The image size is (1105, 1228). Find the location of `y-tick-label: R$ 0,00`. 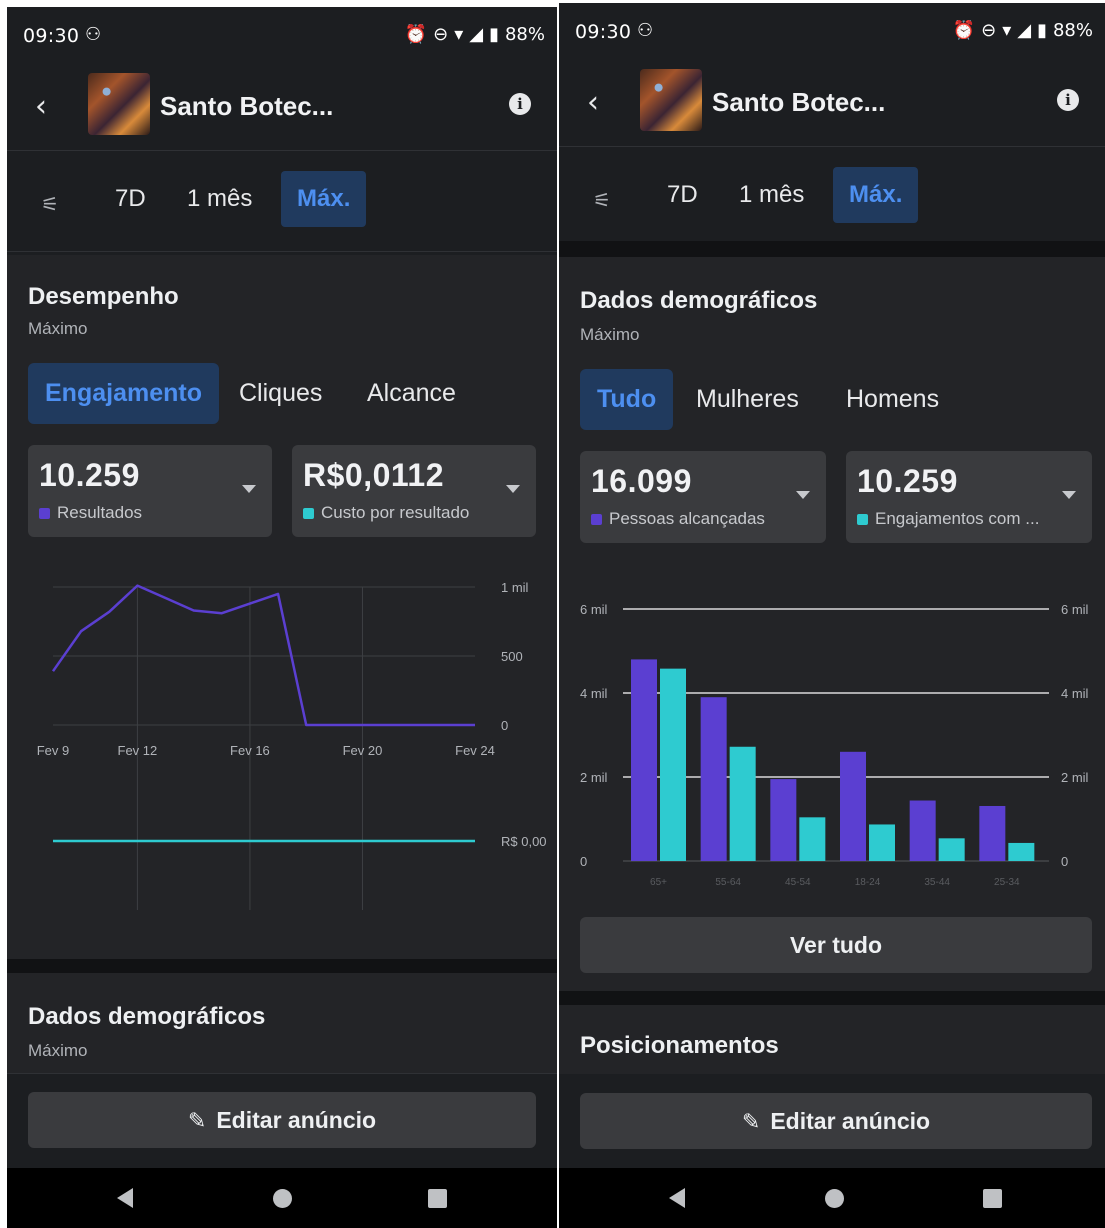

y-tick-label: R$ 0,00 is located at coordinates (524, 841).